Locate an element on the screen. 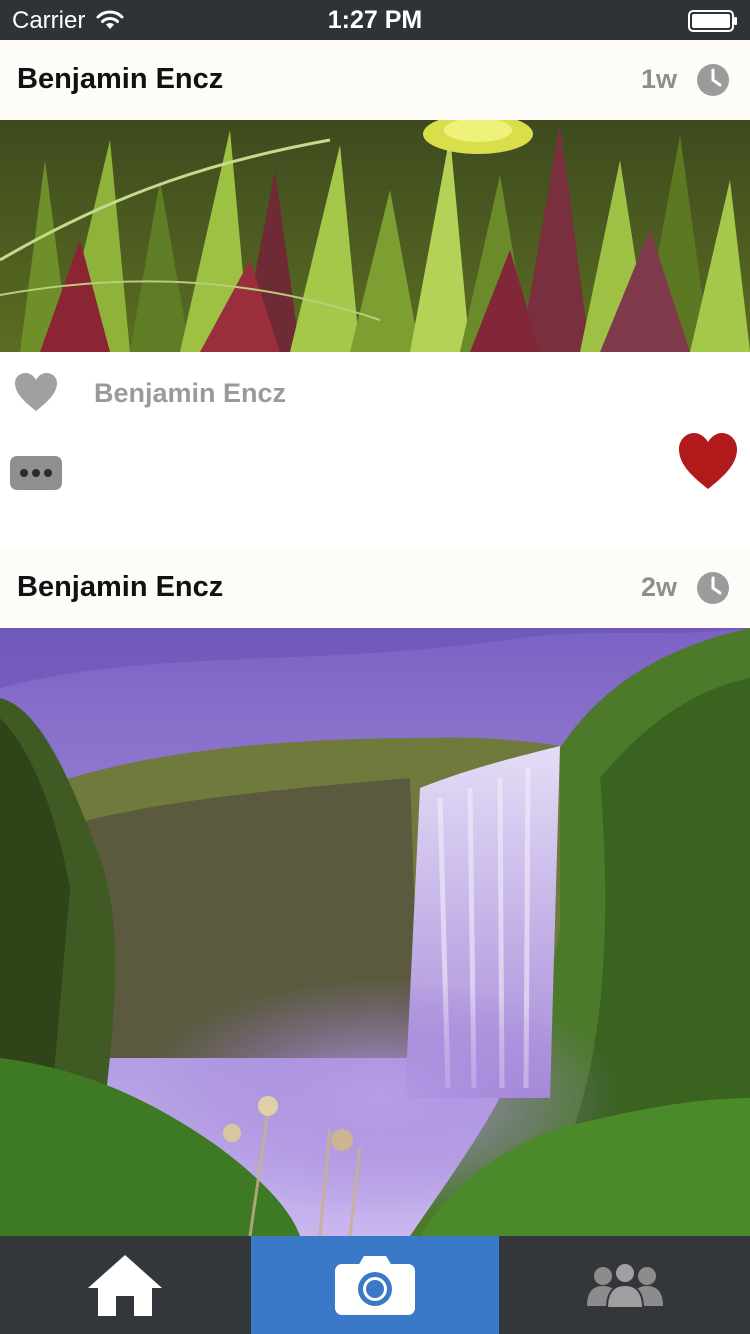 The width and height of the screenshot is (750, 1334). battery-icon is located at coordinates (712, 21).